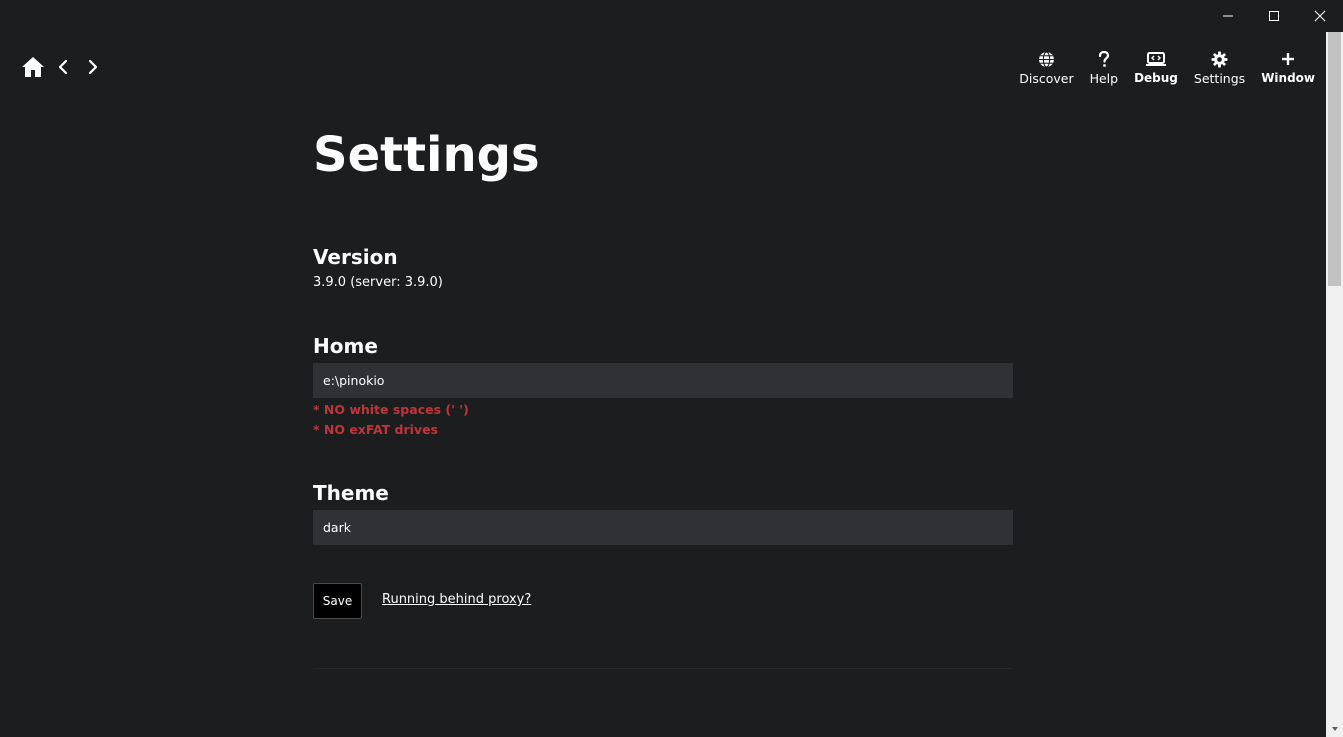 The width and height of the screenshot is (1343, 737). I want to click on chevron-right-icon, so click(93, 67).